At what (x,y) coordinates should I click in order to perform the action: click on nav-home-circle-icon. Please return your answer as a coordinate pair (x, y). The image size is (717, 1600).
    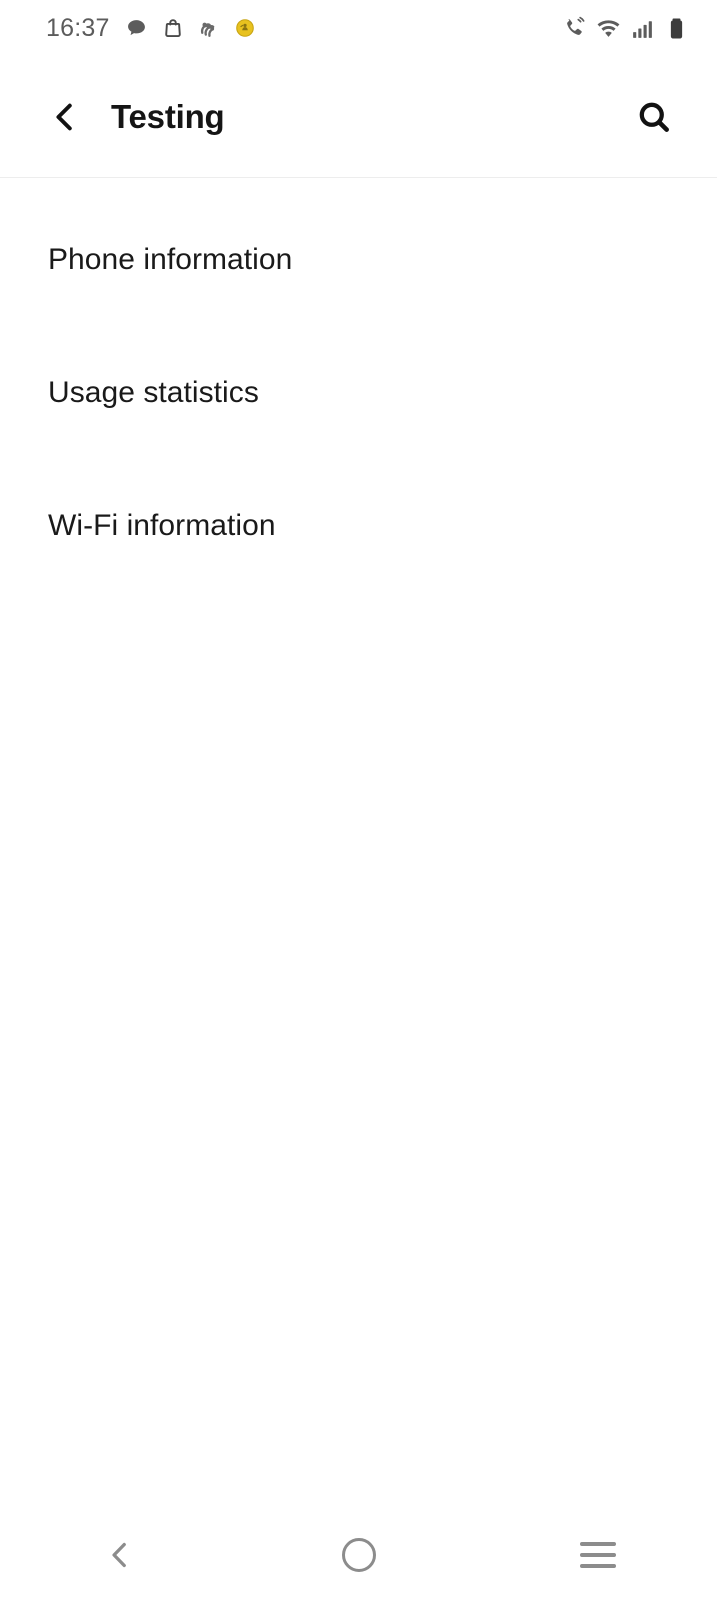
    Looking at the image, I should click on (358, 1555).